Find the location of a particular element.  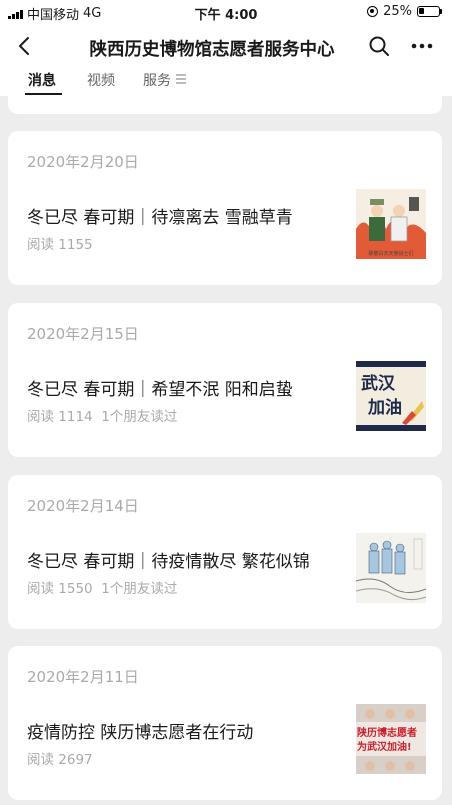

article-title: 冬已尽 春可期｜待凛离去 雪融草青 is located at coordinates (160, 215).